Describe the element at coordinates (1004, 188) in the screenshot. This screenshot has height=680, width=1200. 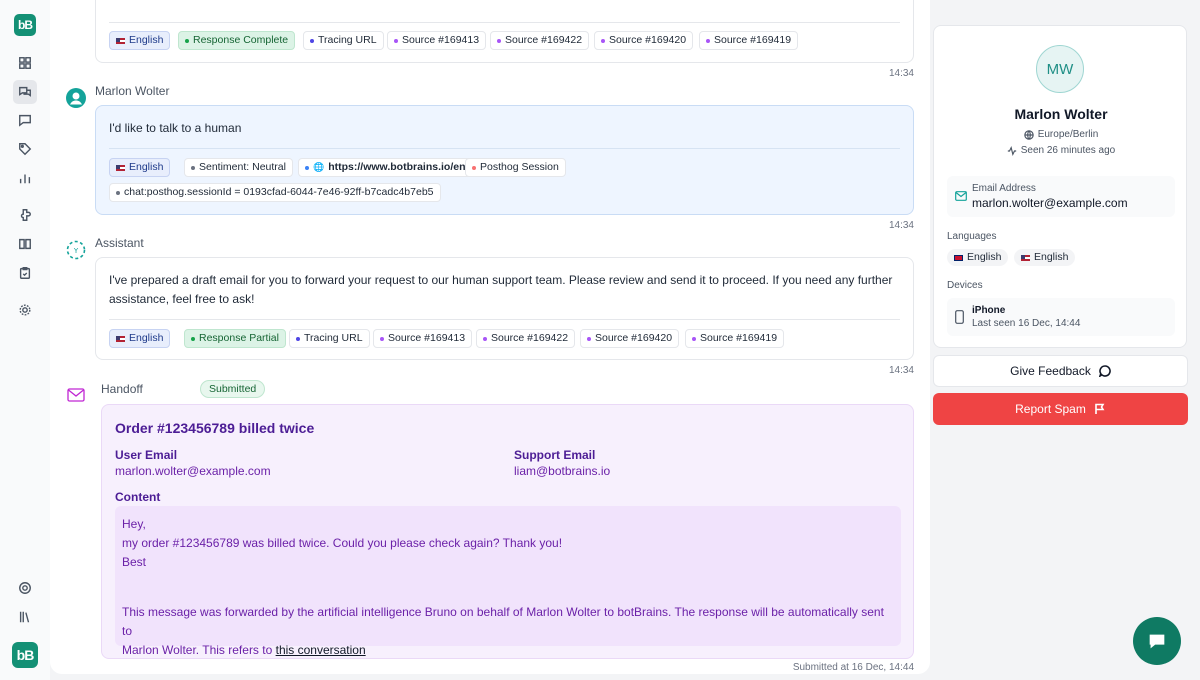
I see `email-label: Email Address` at that location.